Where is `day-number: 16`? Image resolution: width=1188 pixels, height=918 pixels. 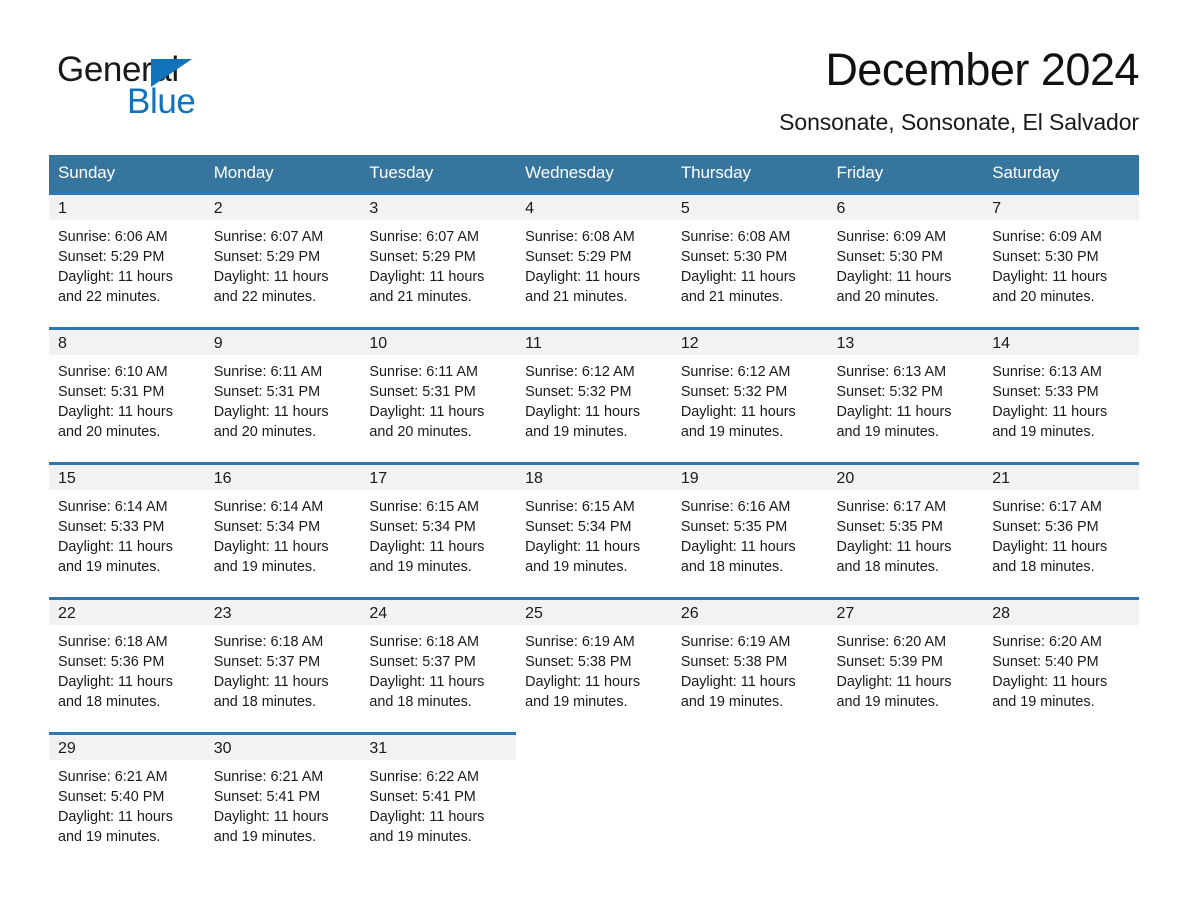
day-number: 16 is located at coordinates (282, 477).